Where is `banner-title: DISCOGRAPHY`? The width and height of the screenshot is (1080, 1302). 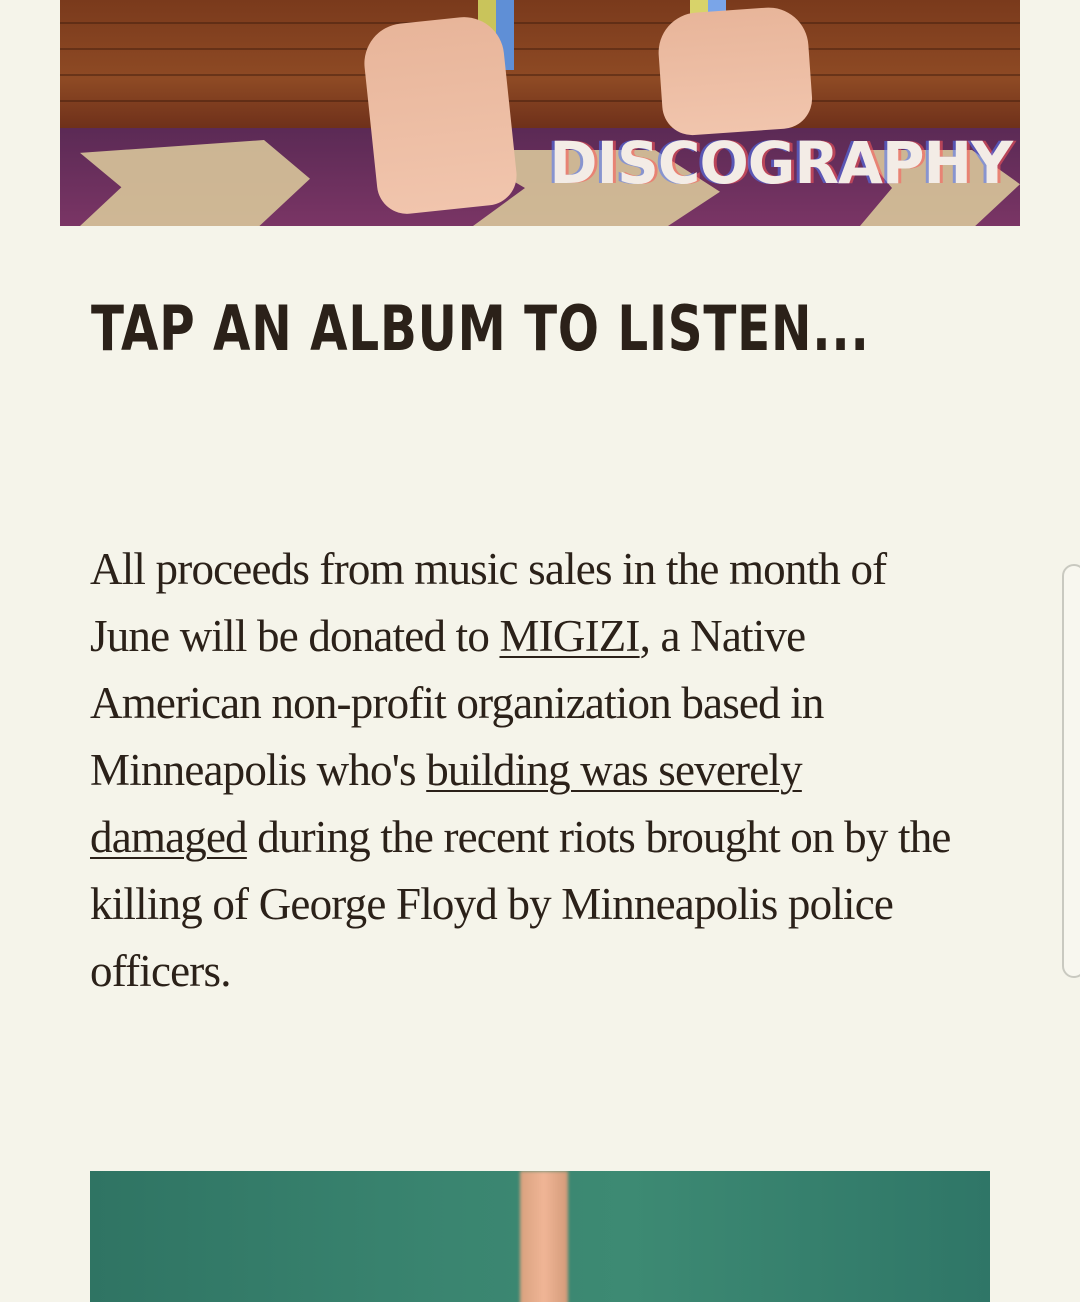 banner-title: DISCOGRAPHY is located at coordinates (781, 163).